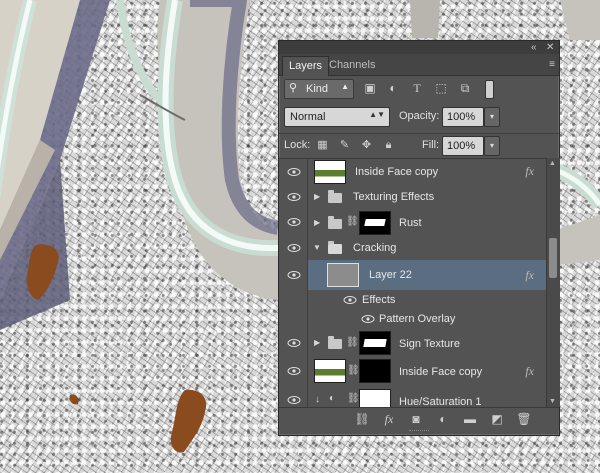  I want to click on blend-mode-value: Normal, so click(308, 117).